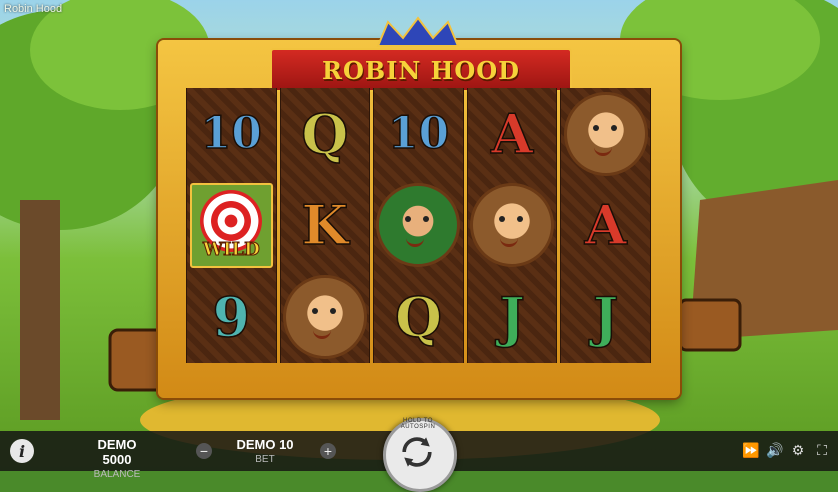 The height and width of the screenshot is (492, 838). I want to click on symbol-9: 9, so click(231, 317).